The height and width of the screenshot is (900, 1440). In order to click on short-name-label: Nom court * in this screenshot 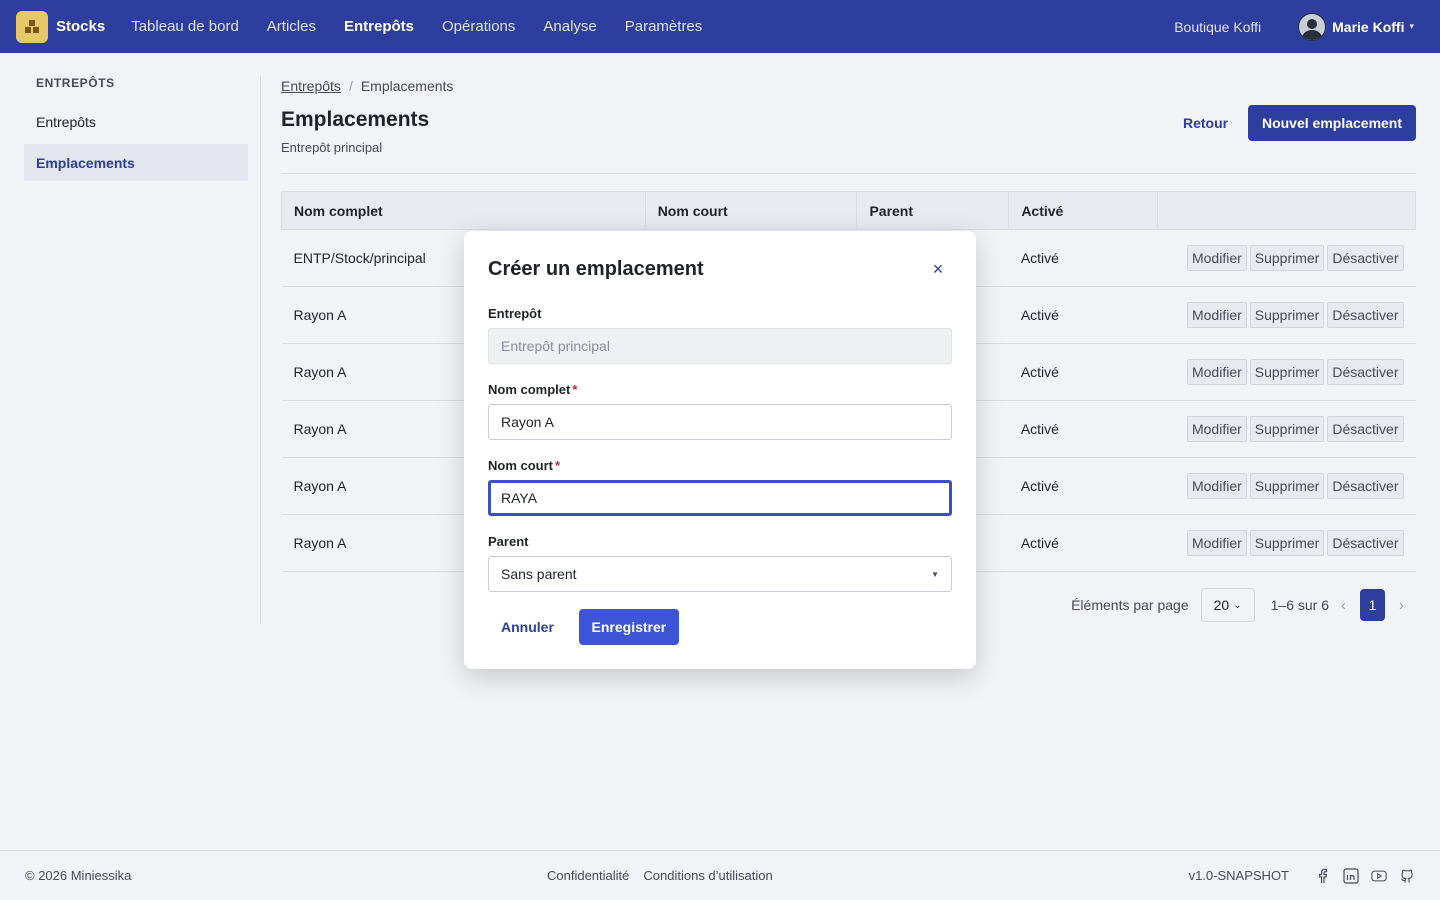, I will do `click(720, 466)`.